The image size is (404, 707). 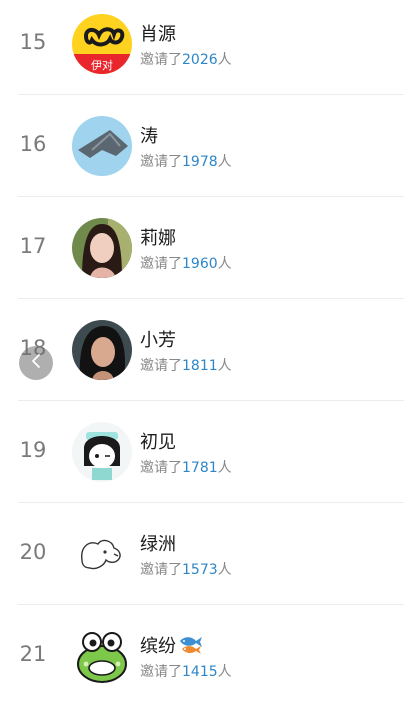 I want to click on ranking-row: 15 伊对 肖源 邀请了2026人, so click(x=202, y=47).